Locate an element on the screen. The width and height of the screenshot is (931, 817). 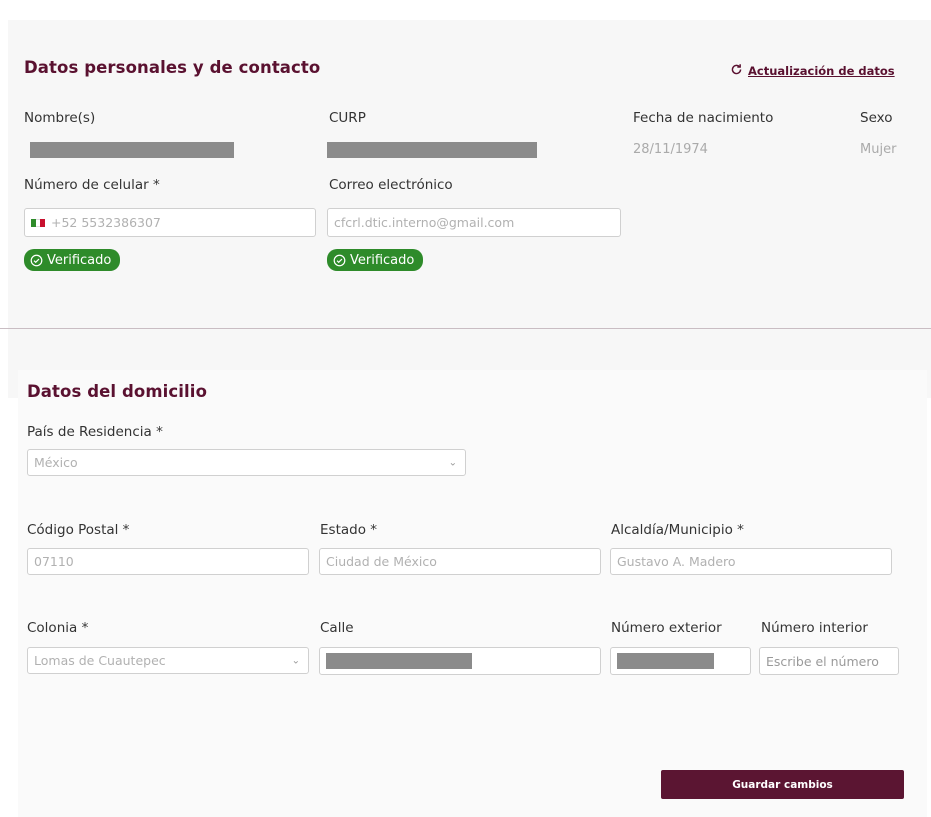
sexo-label: Sexo is located at coordinates (876, 118).